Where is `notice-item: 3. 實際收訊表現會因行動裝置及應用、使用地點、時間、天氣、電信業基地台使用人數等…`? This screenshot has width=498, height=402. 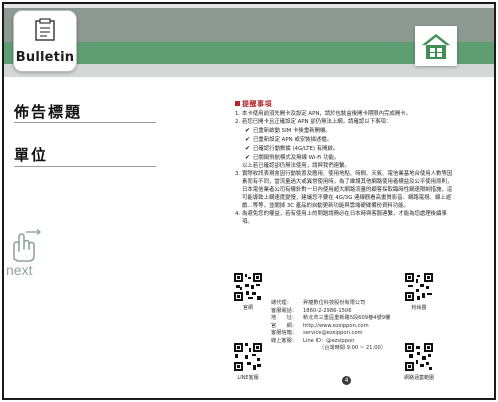
notice-item: 3. 實際收訊表現會因行動裝置及應用、使用地點、時間、天氣、電信業基地台使用人數等… is located at coordinates (344, 190).